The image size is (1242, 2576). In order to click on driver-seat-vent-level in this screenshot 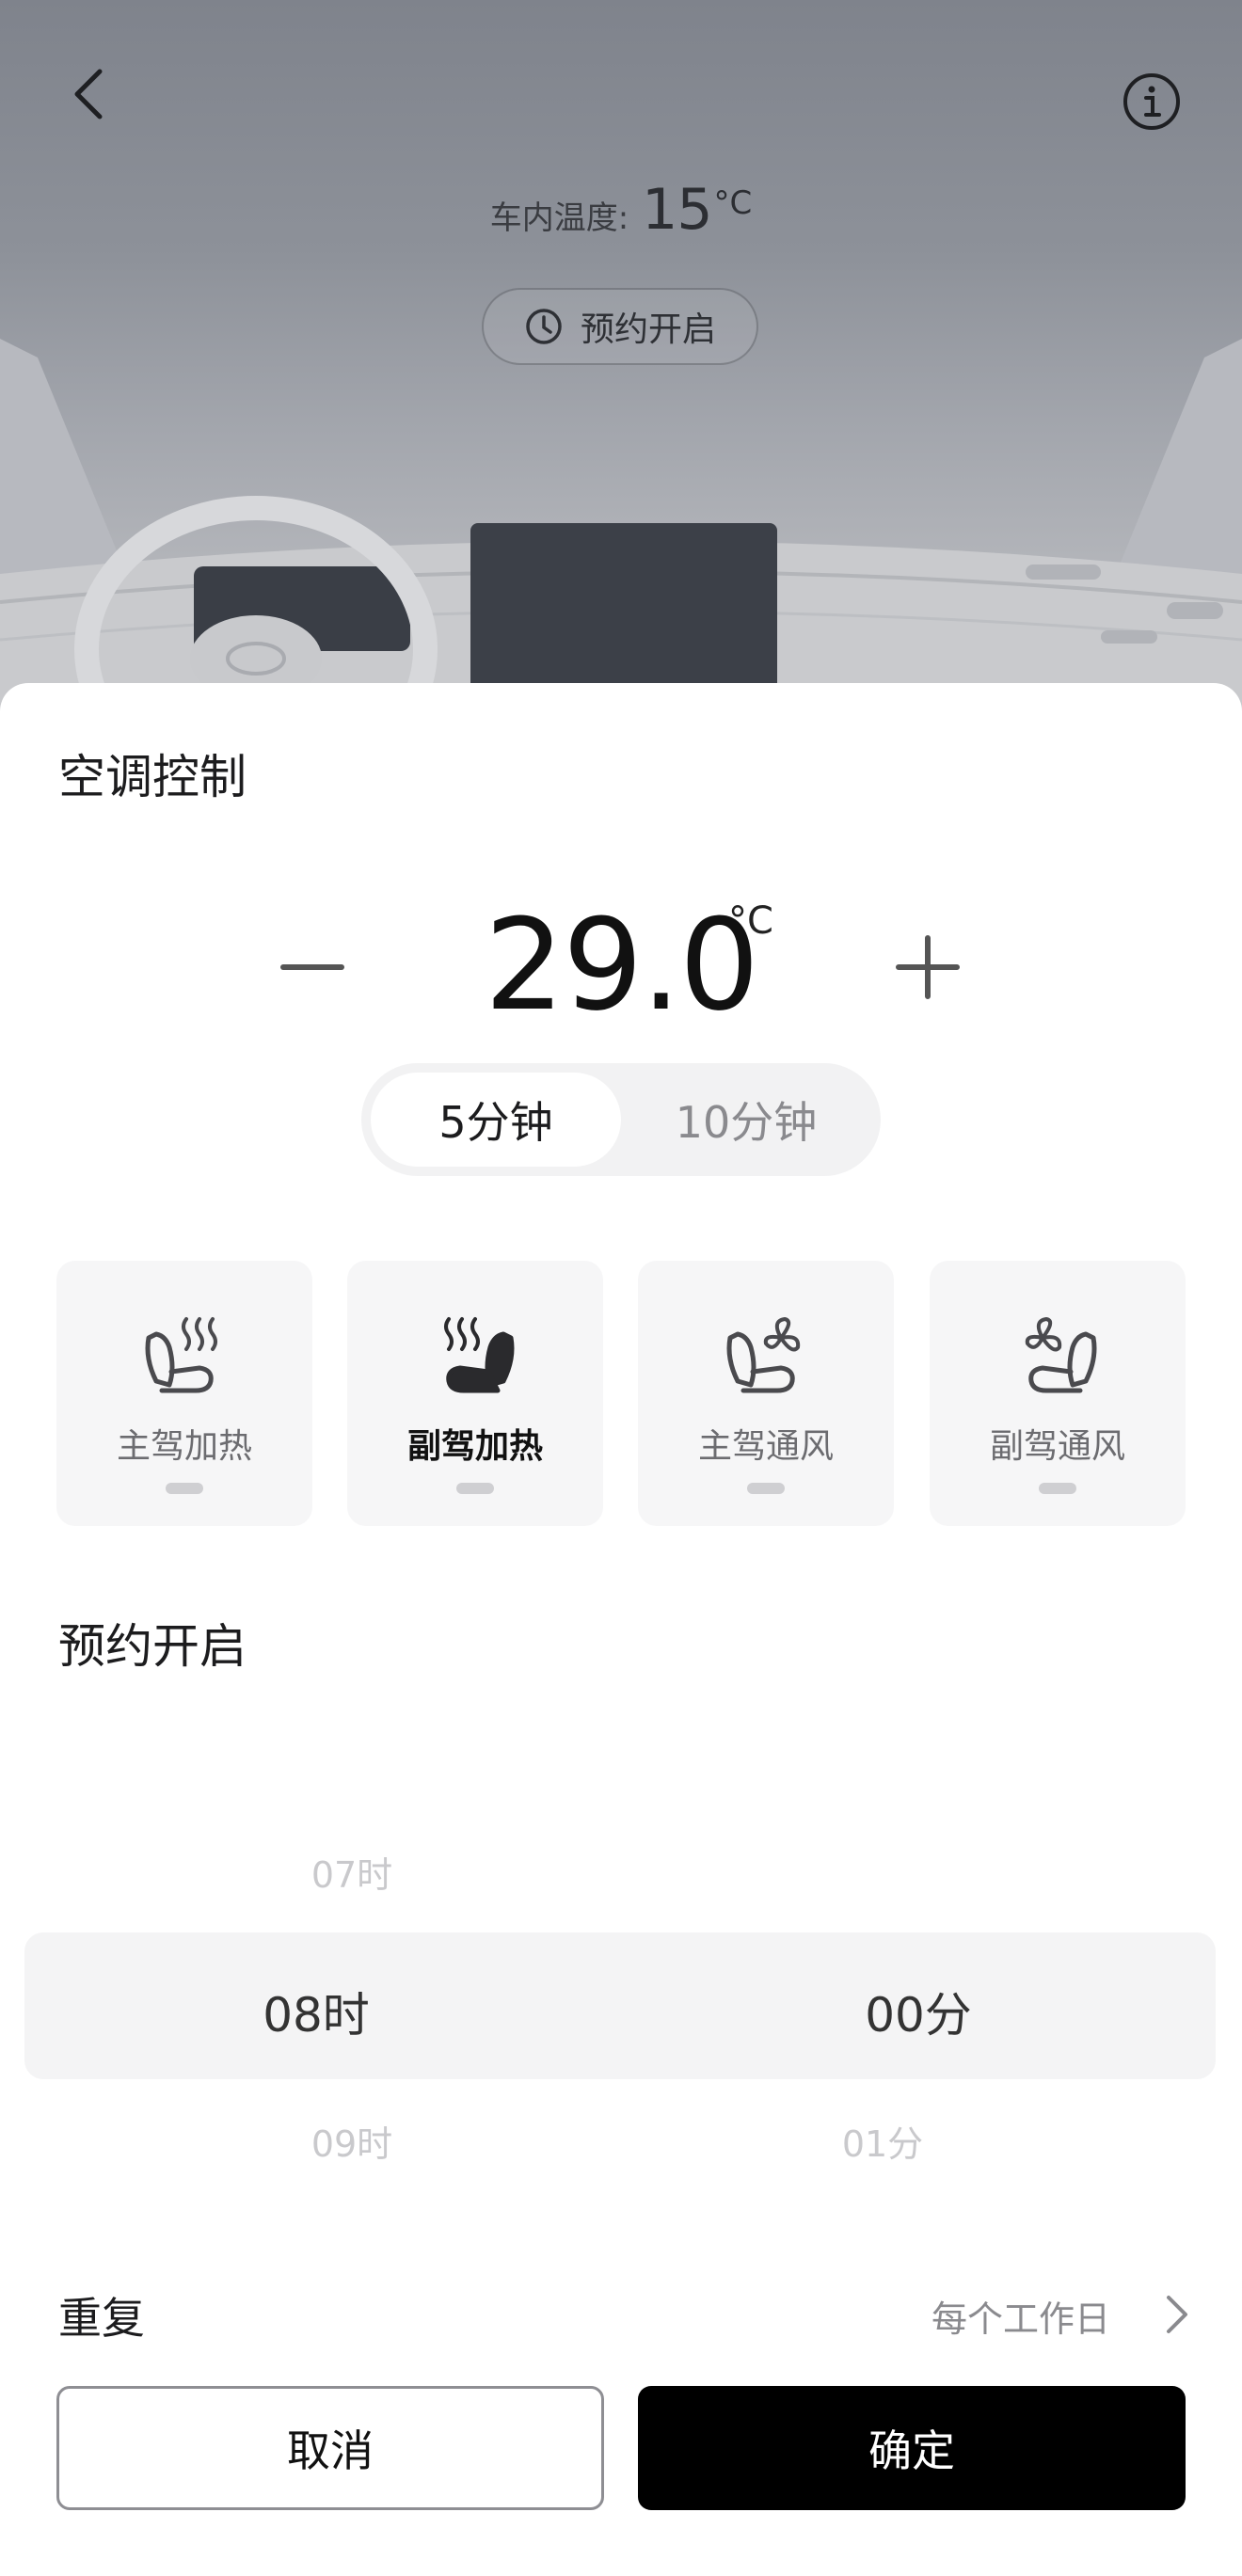, I will do `click(766, 1489)`.